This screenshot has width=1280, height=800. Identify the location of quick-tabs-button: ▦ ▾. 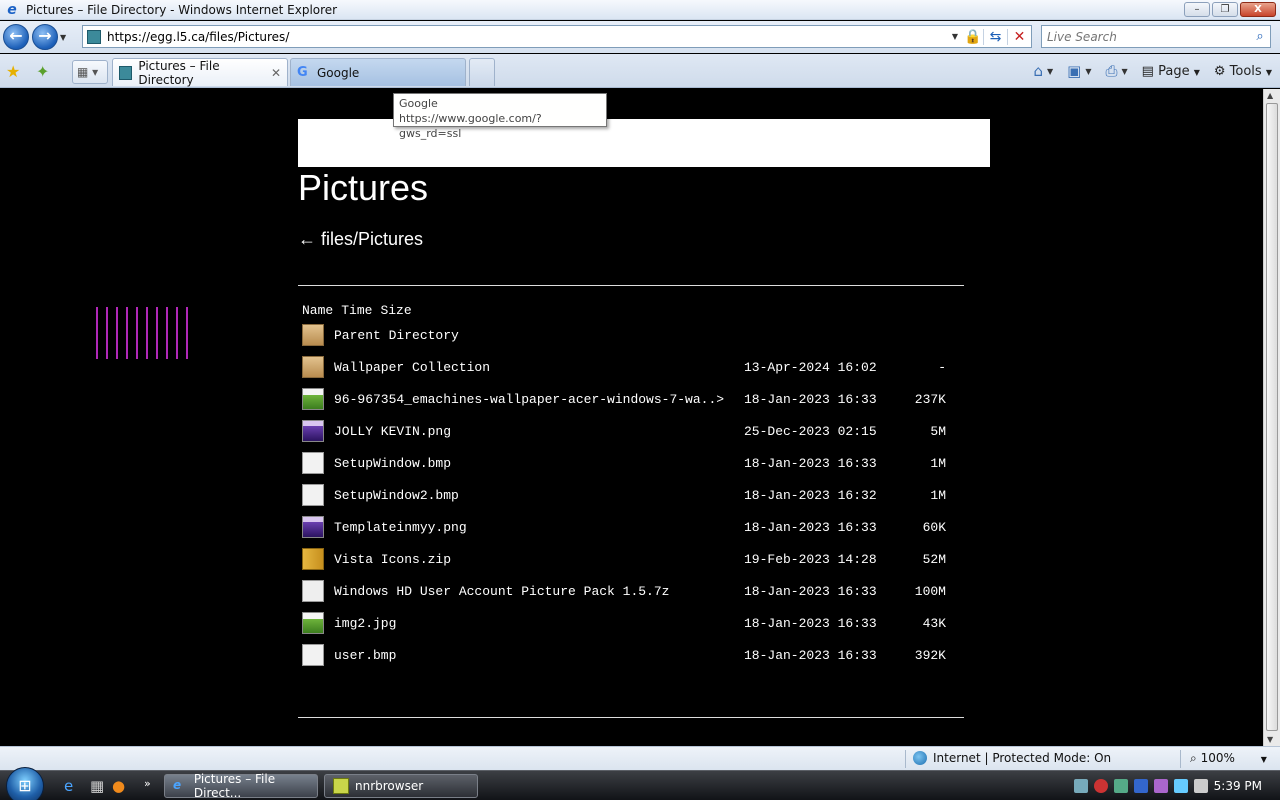
(90, 72).